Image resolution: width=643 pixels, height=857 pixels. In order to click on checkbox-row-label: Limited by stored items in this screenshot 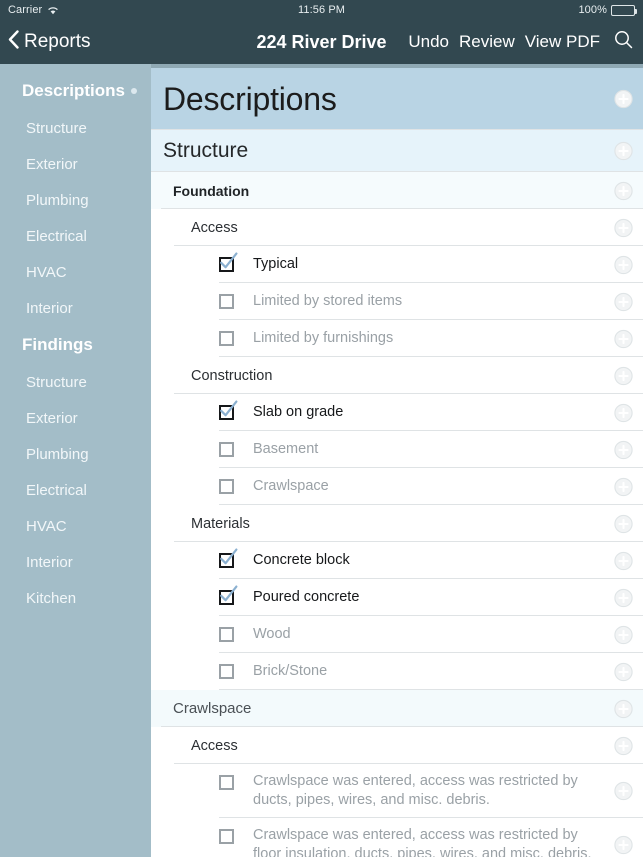, I will do `click(328, 301)`.